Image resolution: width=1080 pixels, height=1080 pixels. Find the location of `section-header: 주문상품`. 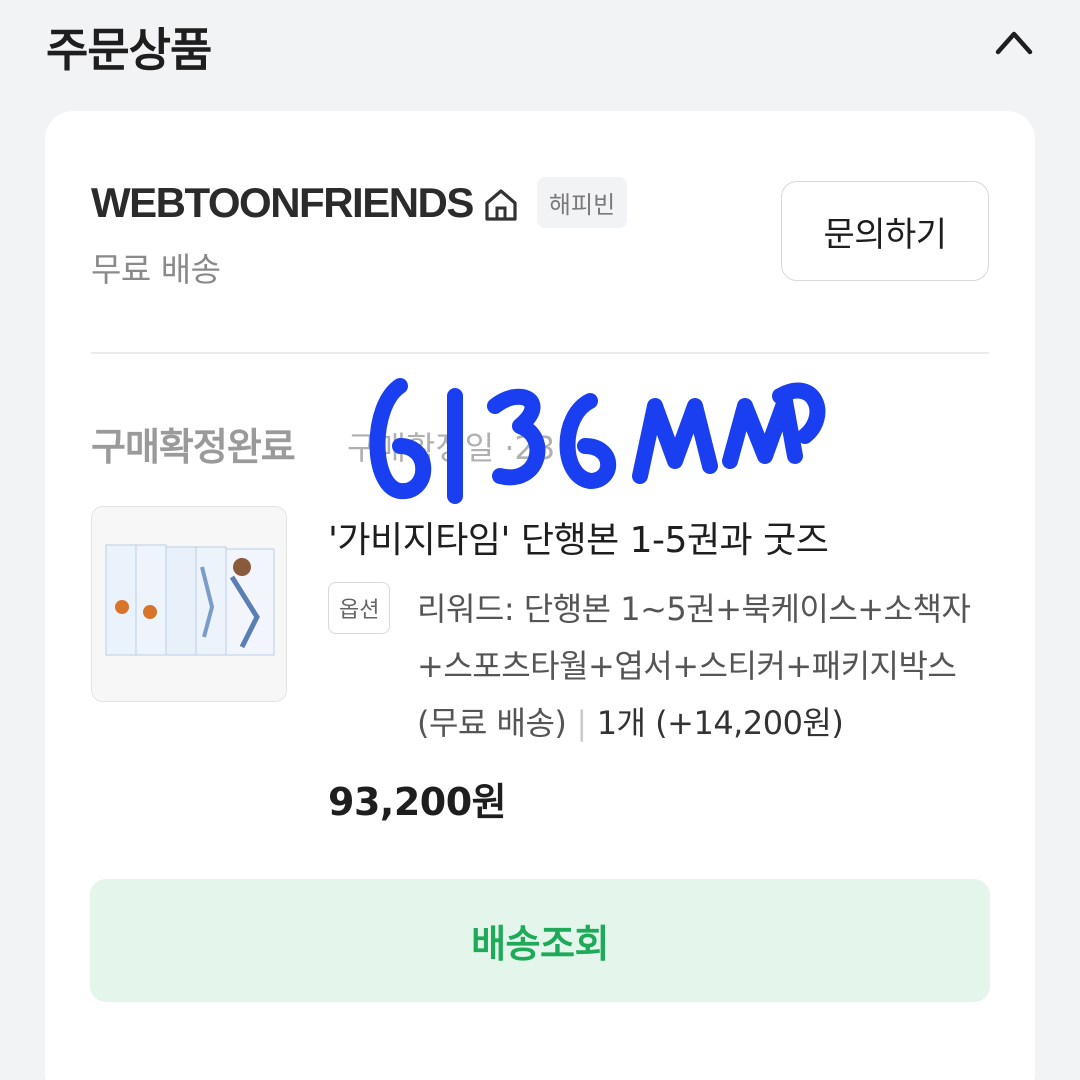

section-header: 주문상품 is located at coordinates (541, 43).